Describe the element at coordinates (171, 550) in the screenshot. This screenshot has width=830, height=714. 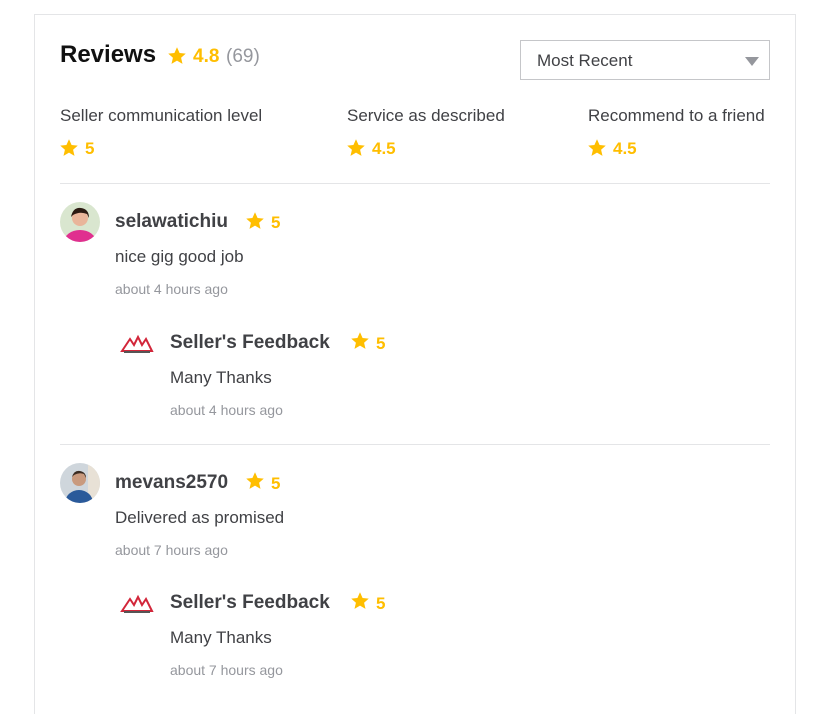
I see `review-time: about 7 hours ago` at that location.